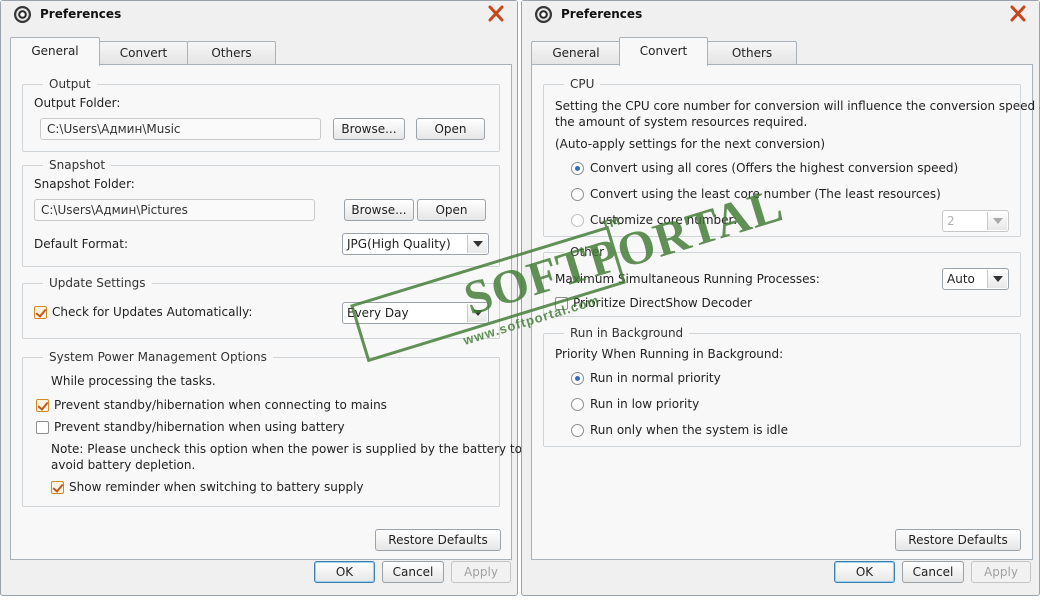 The height and width of the screenshot is (600, 1040). Describe the element at coordinates (70, 84) in the screenshot. I see `output-group-title: Output` at that location.